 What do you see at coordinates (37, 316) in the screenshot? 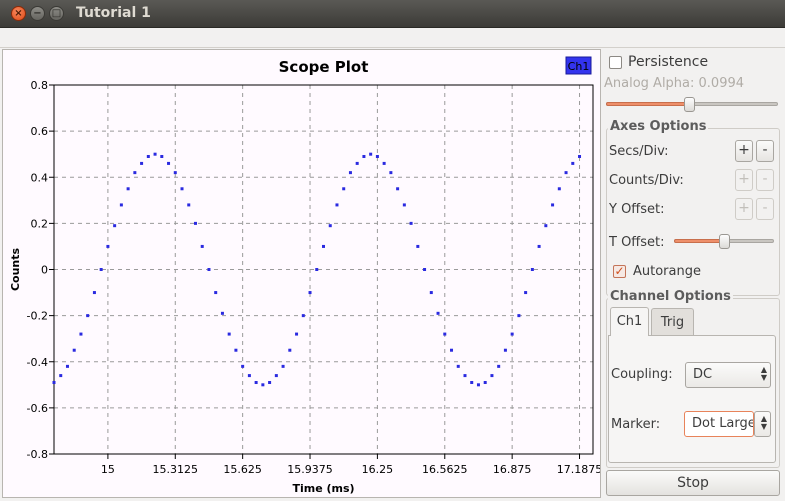
I see `y-tick-label: -0.2` at bounding box center [37, 316].